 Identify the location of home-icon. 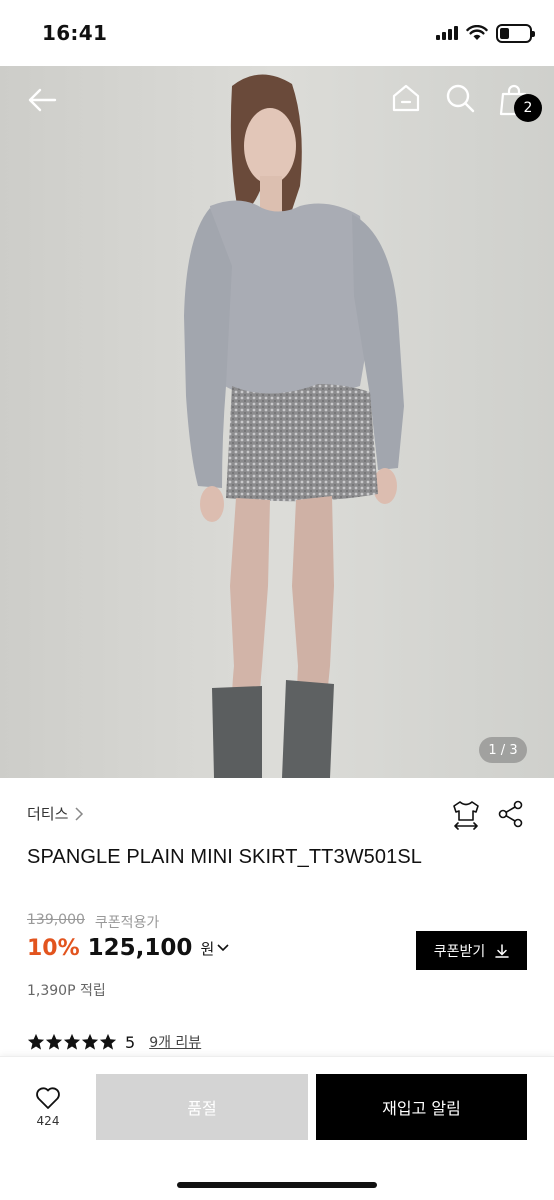
(406, 98).